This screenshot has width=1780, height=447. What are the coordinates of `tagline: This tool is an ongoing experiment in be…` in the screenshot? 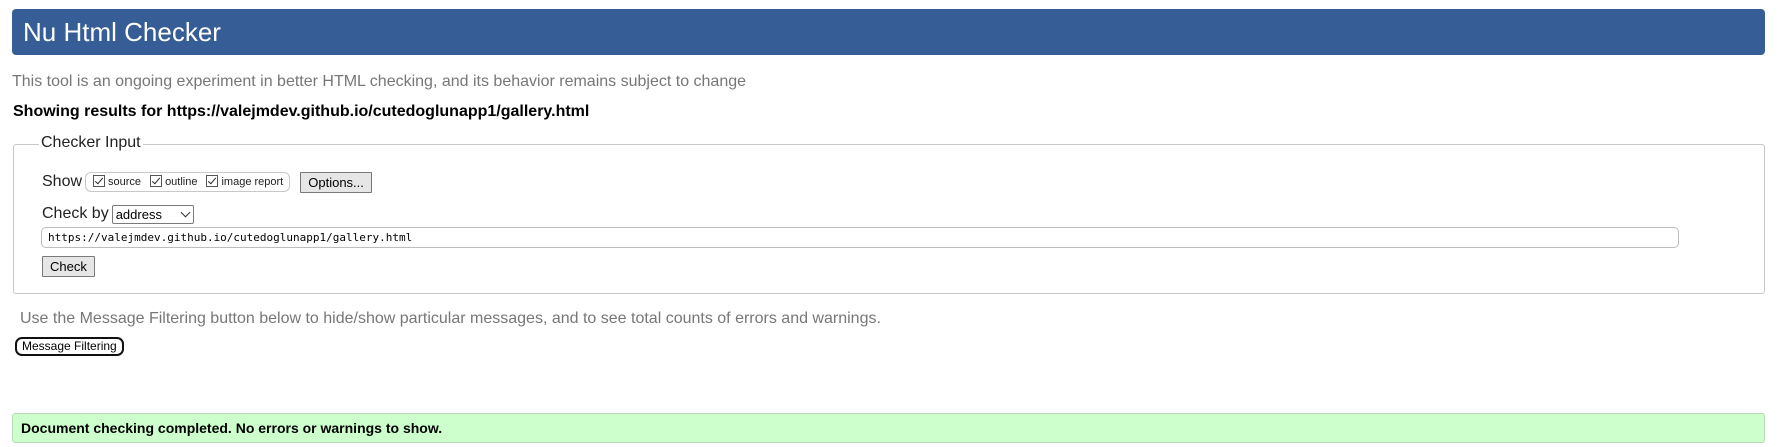 It's located at (379, 81).